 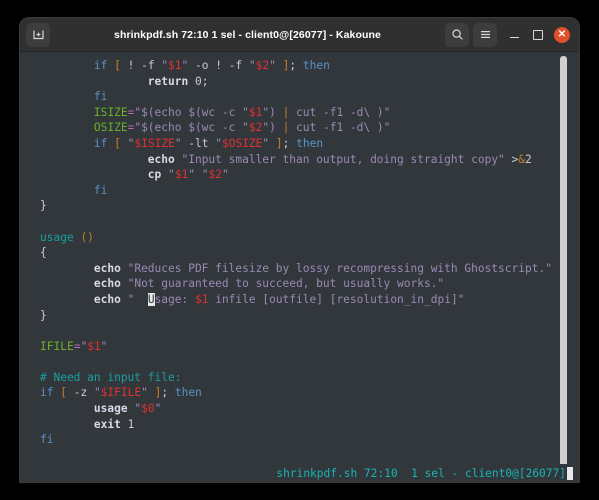 I want to click on code-token: exit, so click(x=107, y=424).